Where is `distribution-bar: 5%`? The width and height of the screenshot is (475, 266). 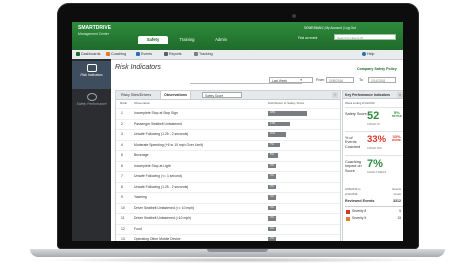 distribution-bar: 5% is located at coordinates (273, 155).